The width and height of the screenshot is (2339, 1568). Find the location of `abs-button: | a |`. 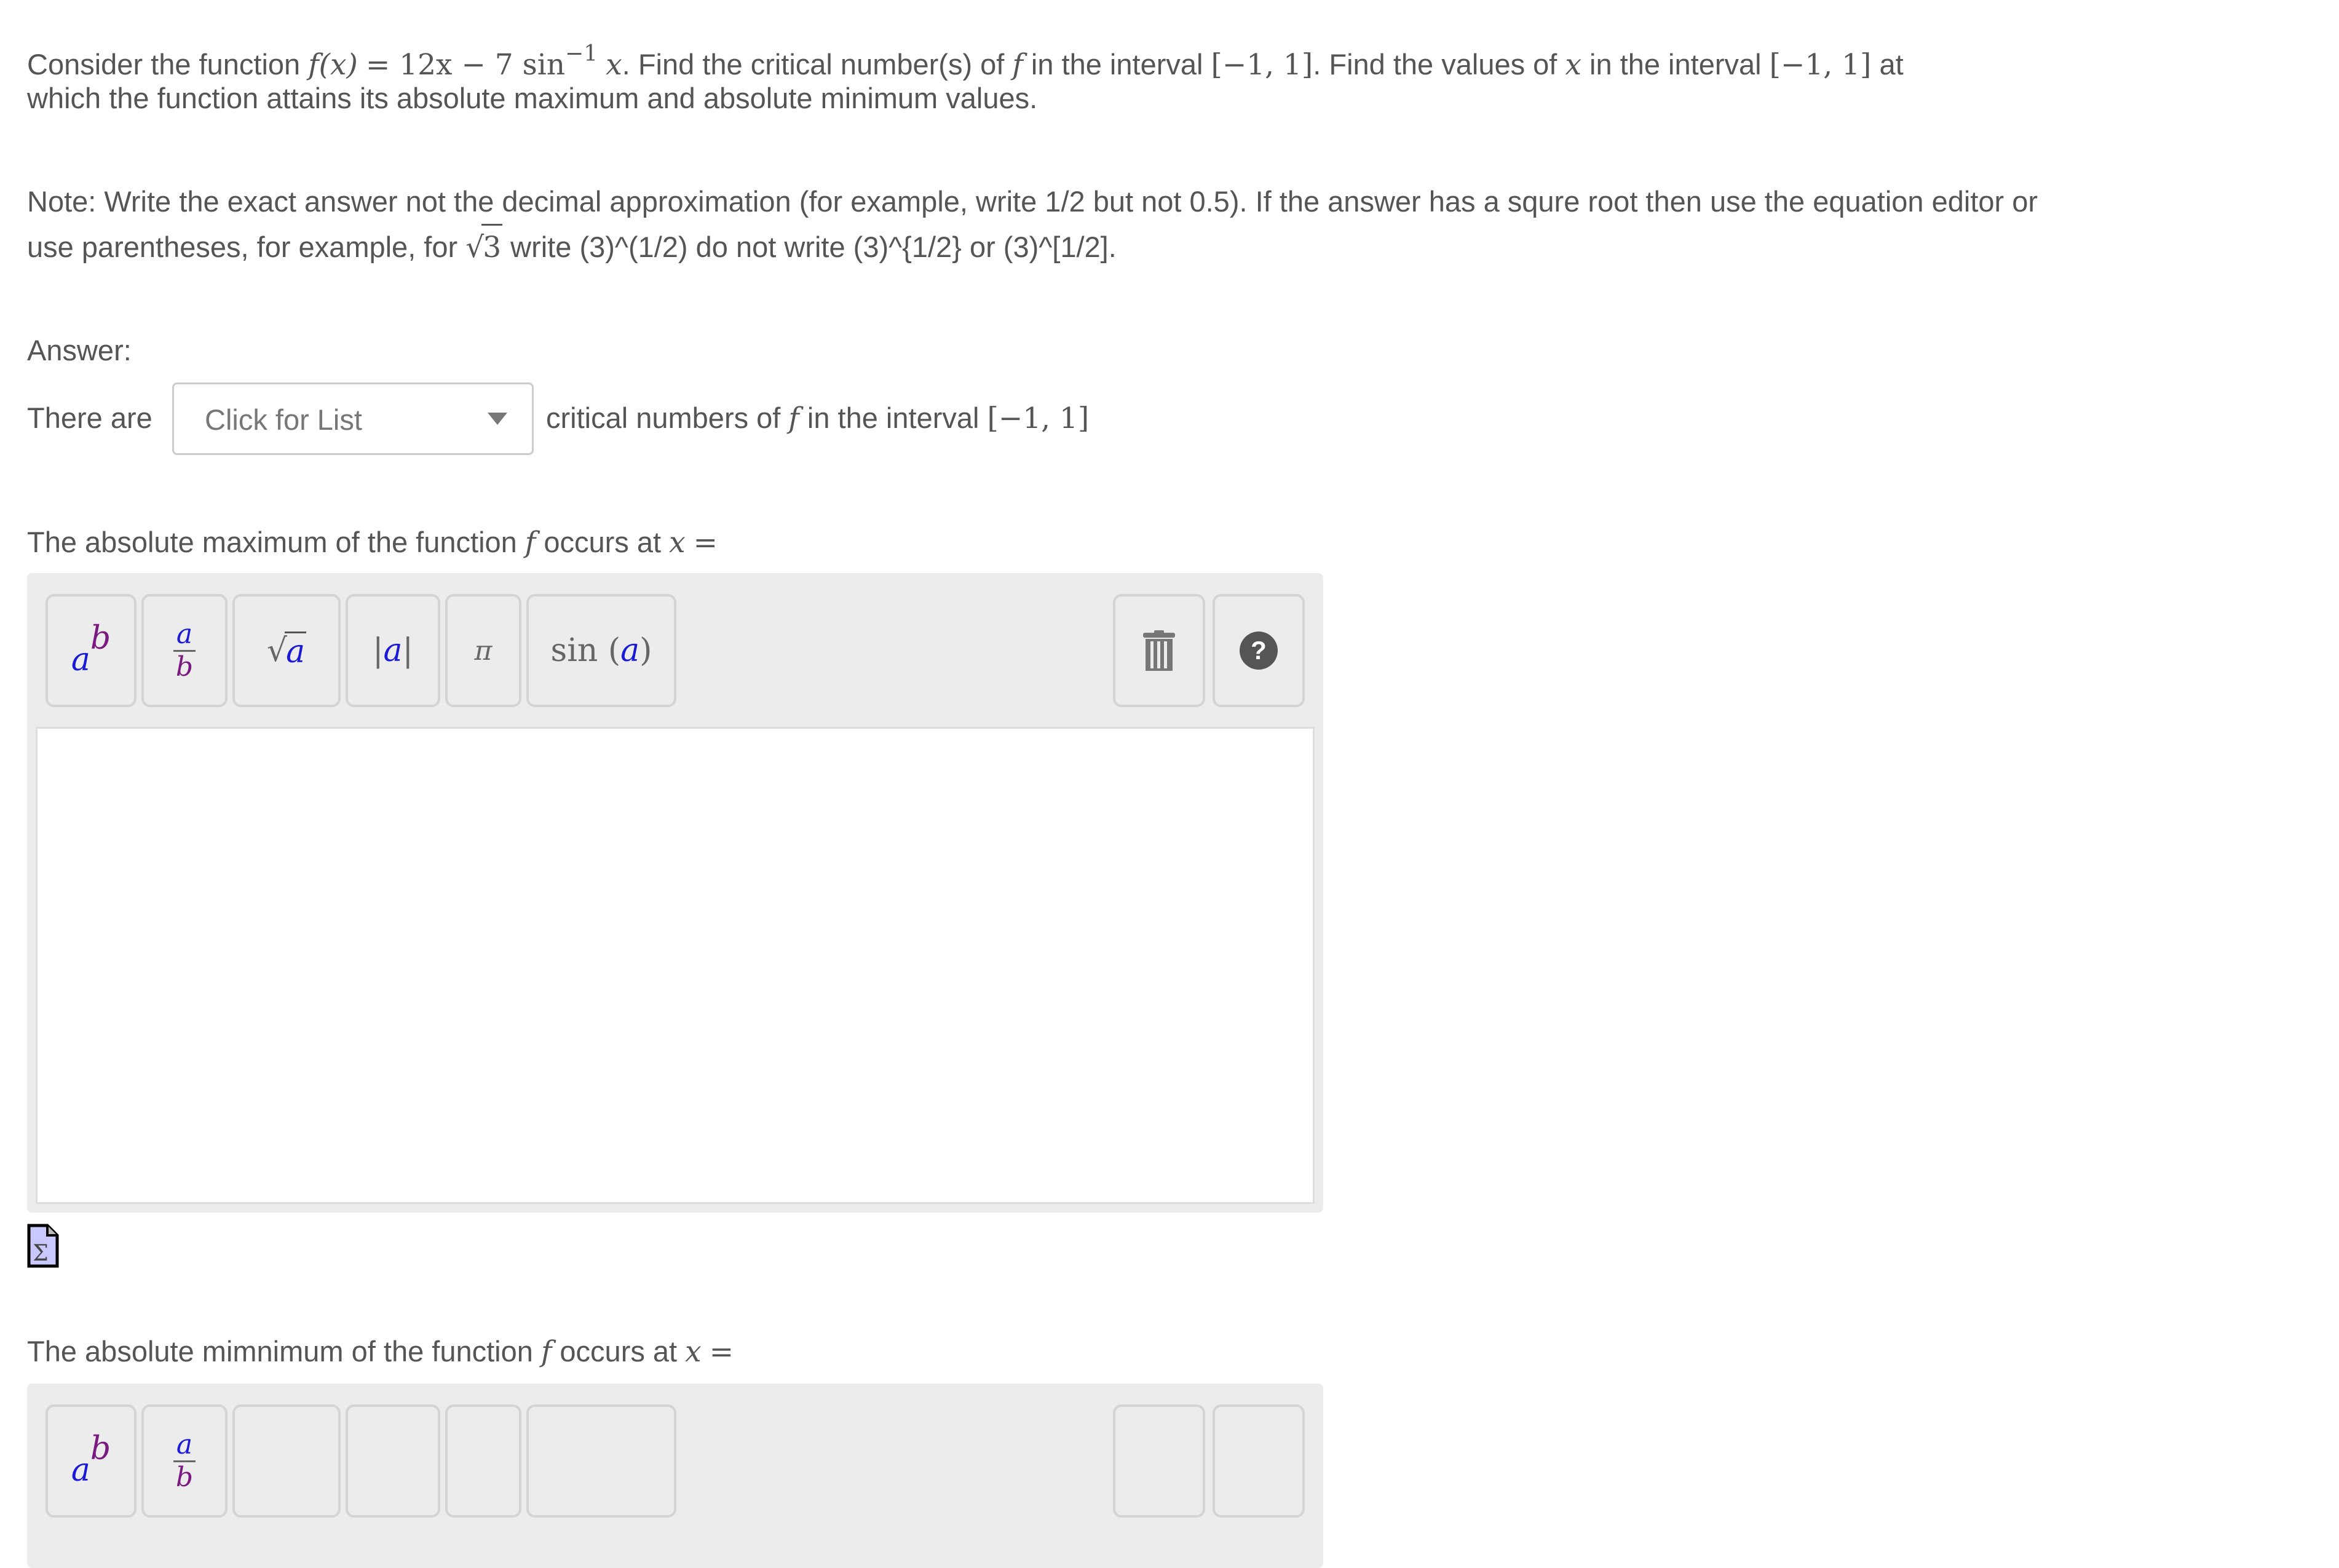

abs-button: | a | is located at coordinates (393, 650).